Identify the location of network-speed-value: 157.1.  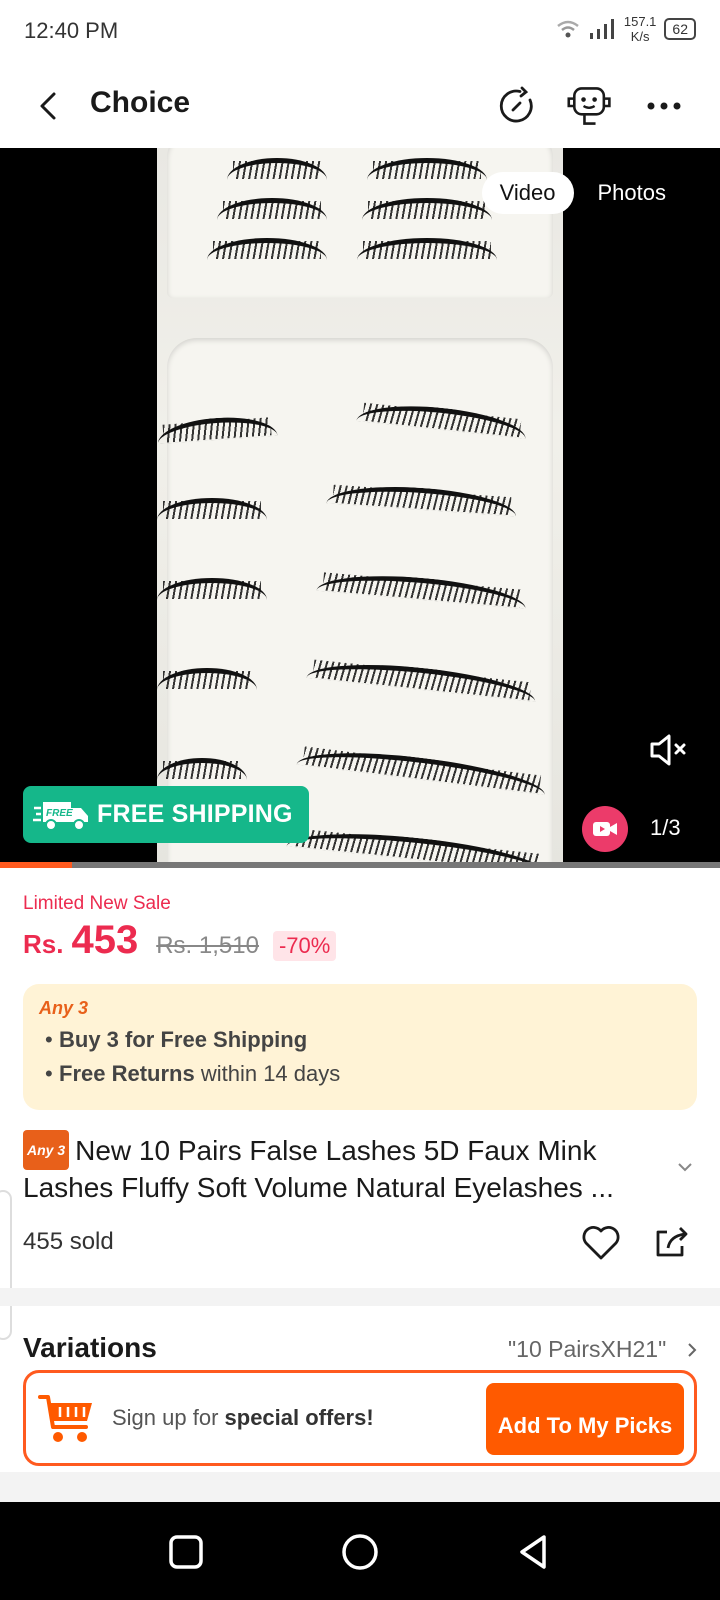
(640, 21).